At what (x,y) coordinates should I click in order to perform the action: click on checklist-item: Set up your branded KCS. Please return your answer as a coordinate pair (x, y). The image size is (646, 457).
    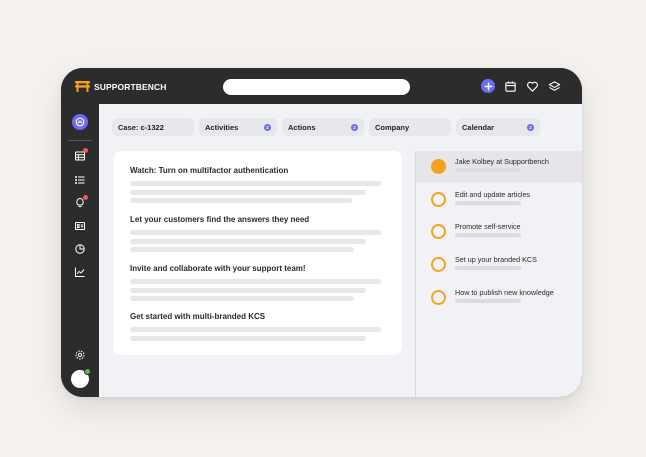
    Looking at the image, I should click on (499, 264).